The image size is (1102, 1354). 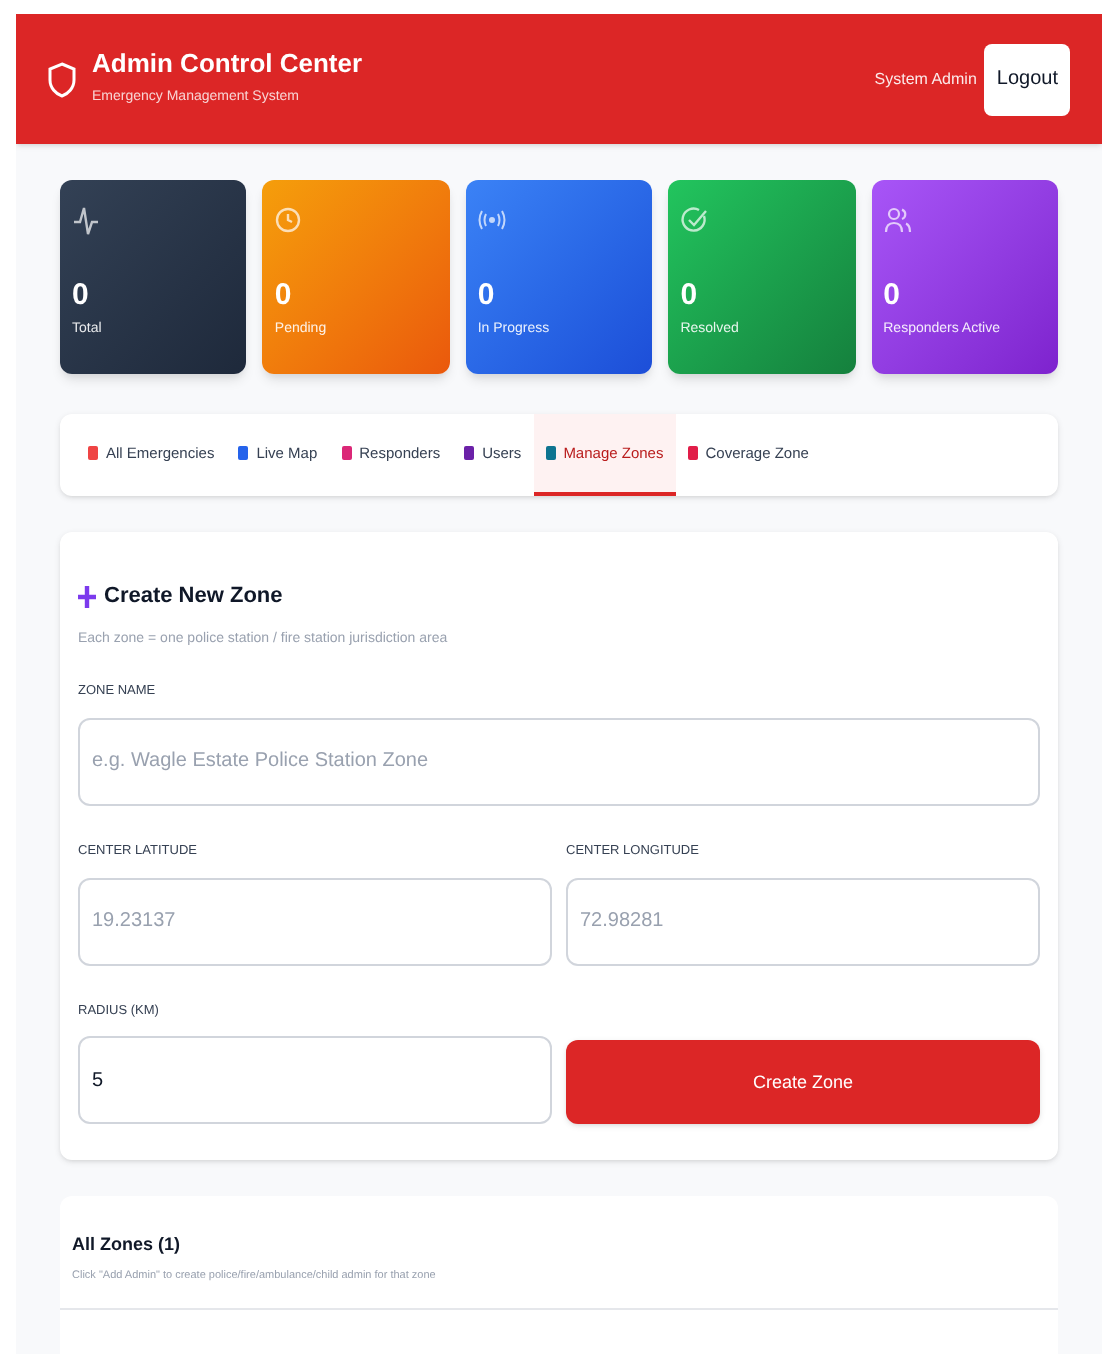 What do you see at coordinates (288, 220) in the screenshot?
I see `clock-icon` at bounding box center [288, 220].